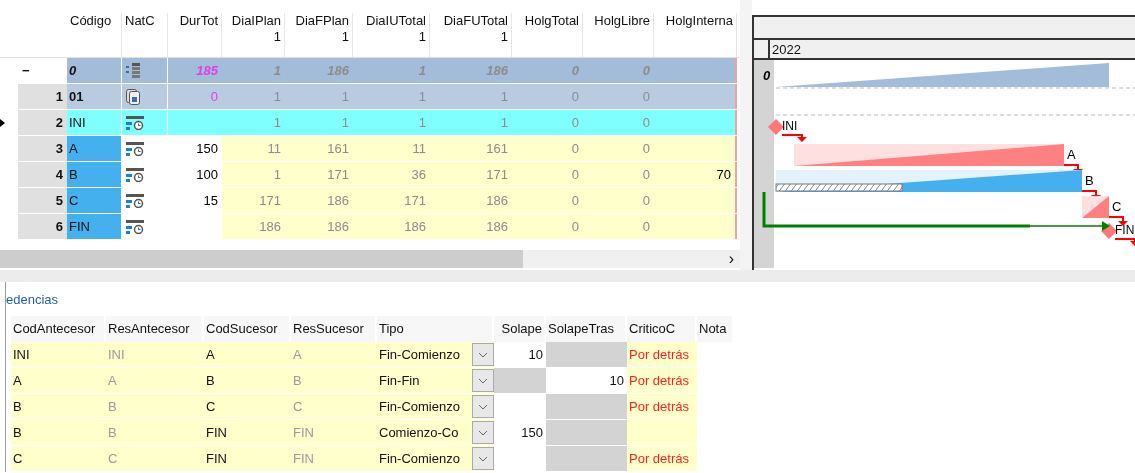 This screenshot has height=473, width=1135. What do you see at coordinates (695, 35) in the screenshot?
I see `column-header: HolgInterna` at bounding box center [695, 35].